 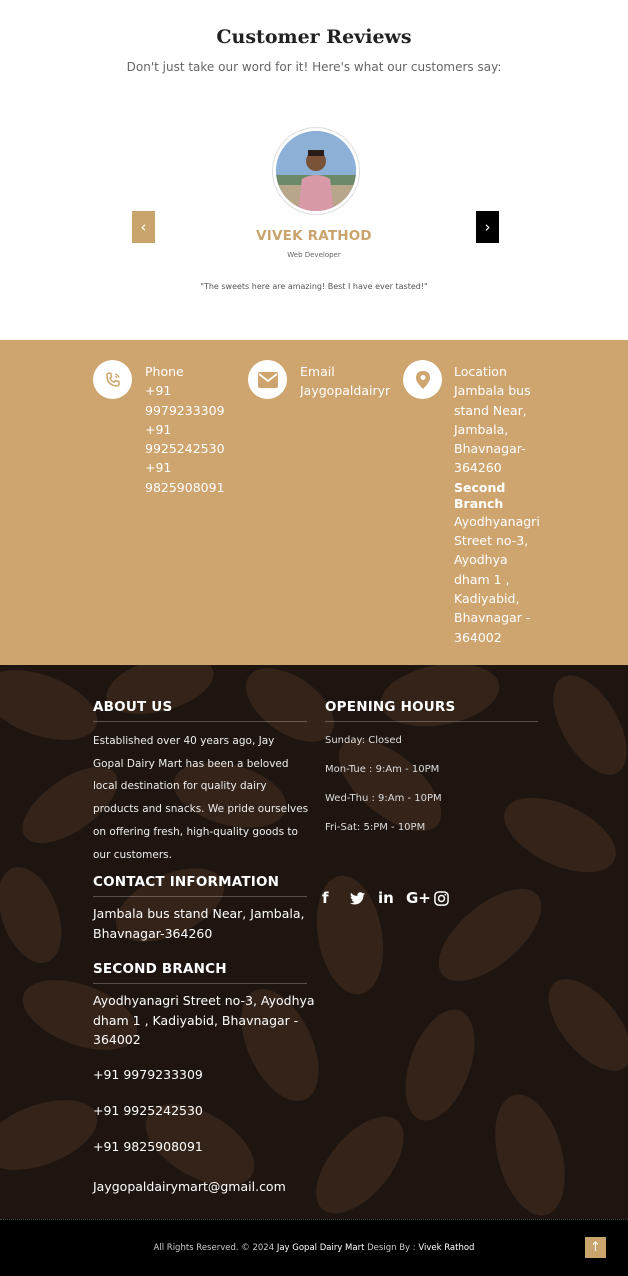 I want to click on envelope-icon, so click(x=267, y=379).